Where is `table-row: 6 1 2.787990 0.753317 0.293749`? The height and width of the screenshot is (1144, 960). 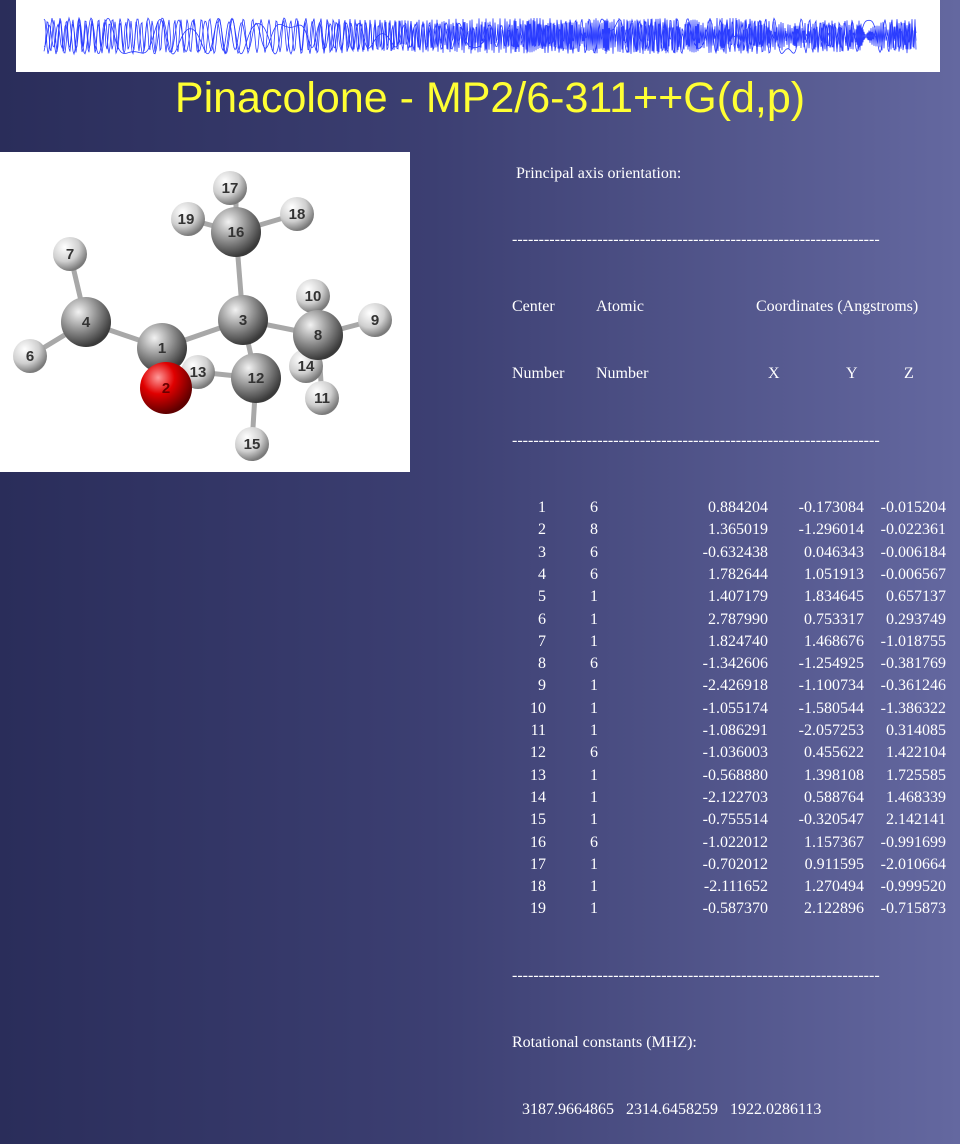
table-row: 6 1 2.787990 0.753317 0.293749 is located at coordinates (732, 620).